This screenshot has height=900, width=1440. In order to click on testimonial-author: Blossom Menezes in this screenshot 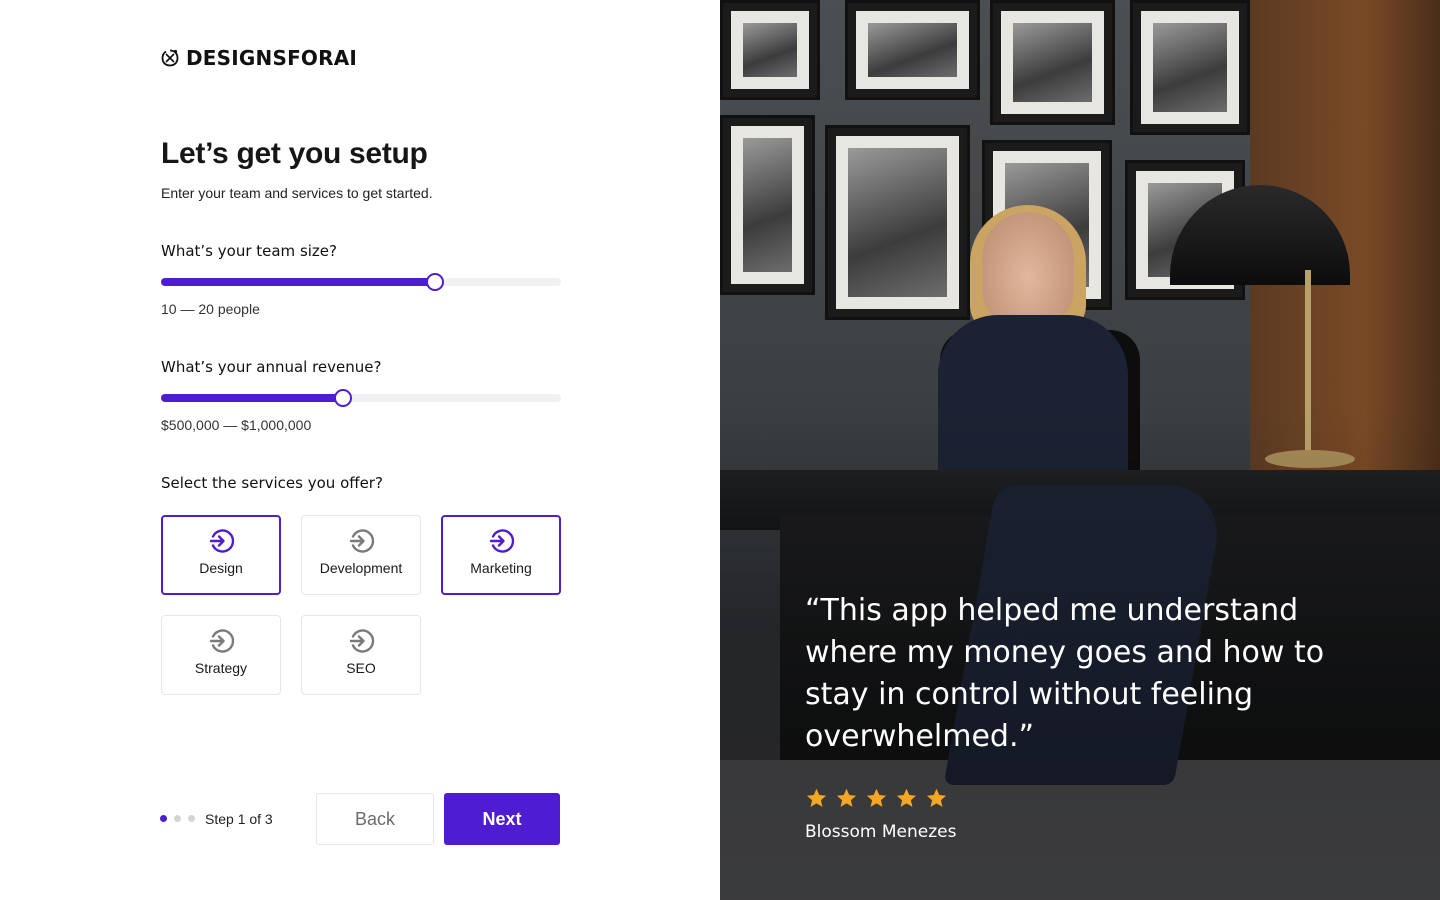, I will do `click(881, 832)`.